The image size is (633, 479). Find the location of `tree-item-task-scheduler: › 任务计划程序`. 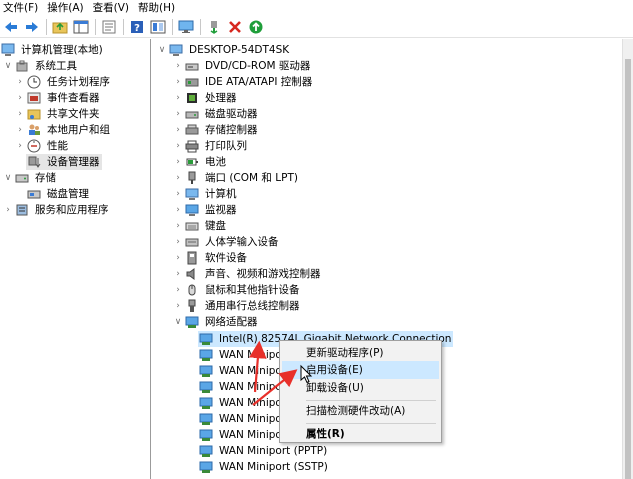

tree-item-task-scheduler: › 任务计划程序 is located at coordinates (63, 82).